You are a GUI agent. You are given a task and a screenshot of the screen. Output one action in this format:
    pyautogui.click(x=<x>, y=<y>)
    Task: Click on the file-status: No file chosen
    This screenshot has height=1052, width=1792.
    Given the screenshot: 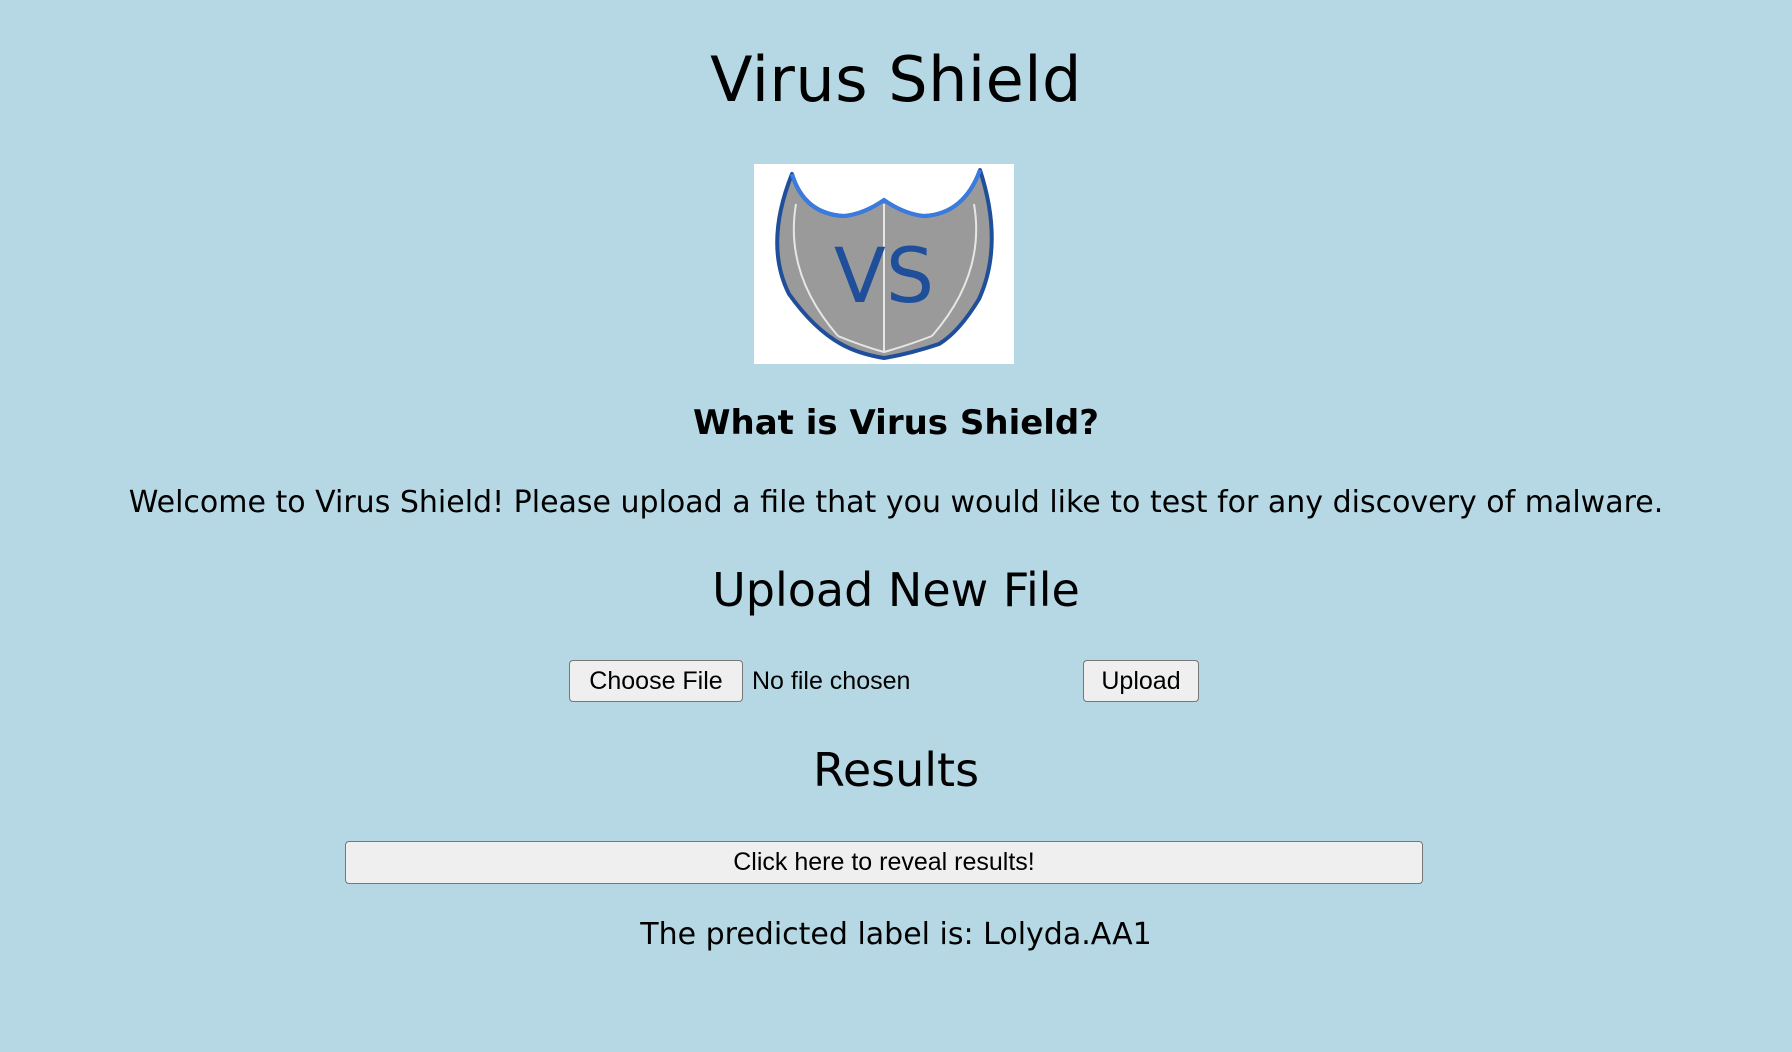 What is the action you would take?
    pyautogui.click(x=831, y=681)
    